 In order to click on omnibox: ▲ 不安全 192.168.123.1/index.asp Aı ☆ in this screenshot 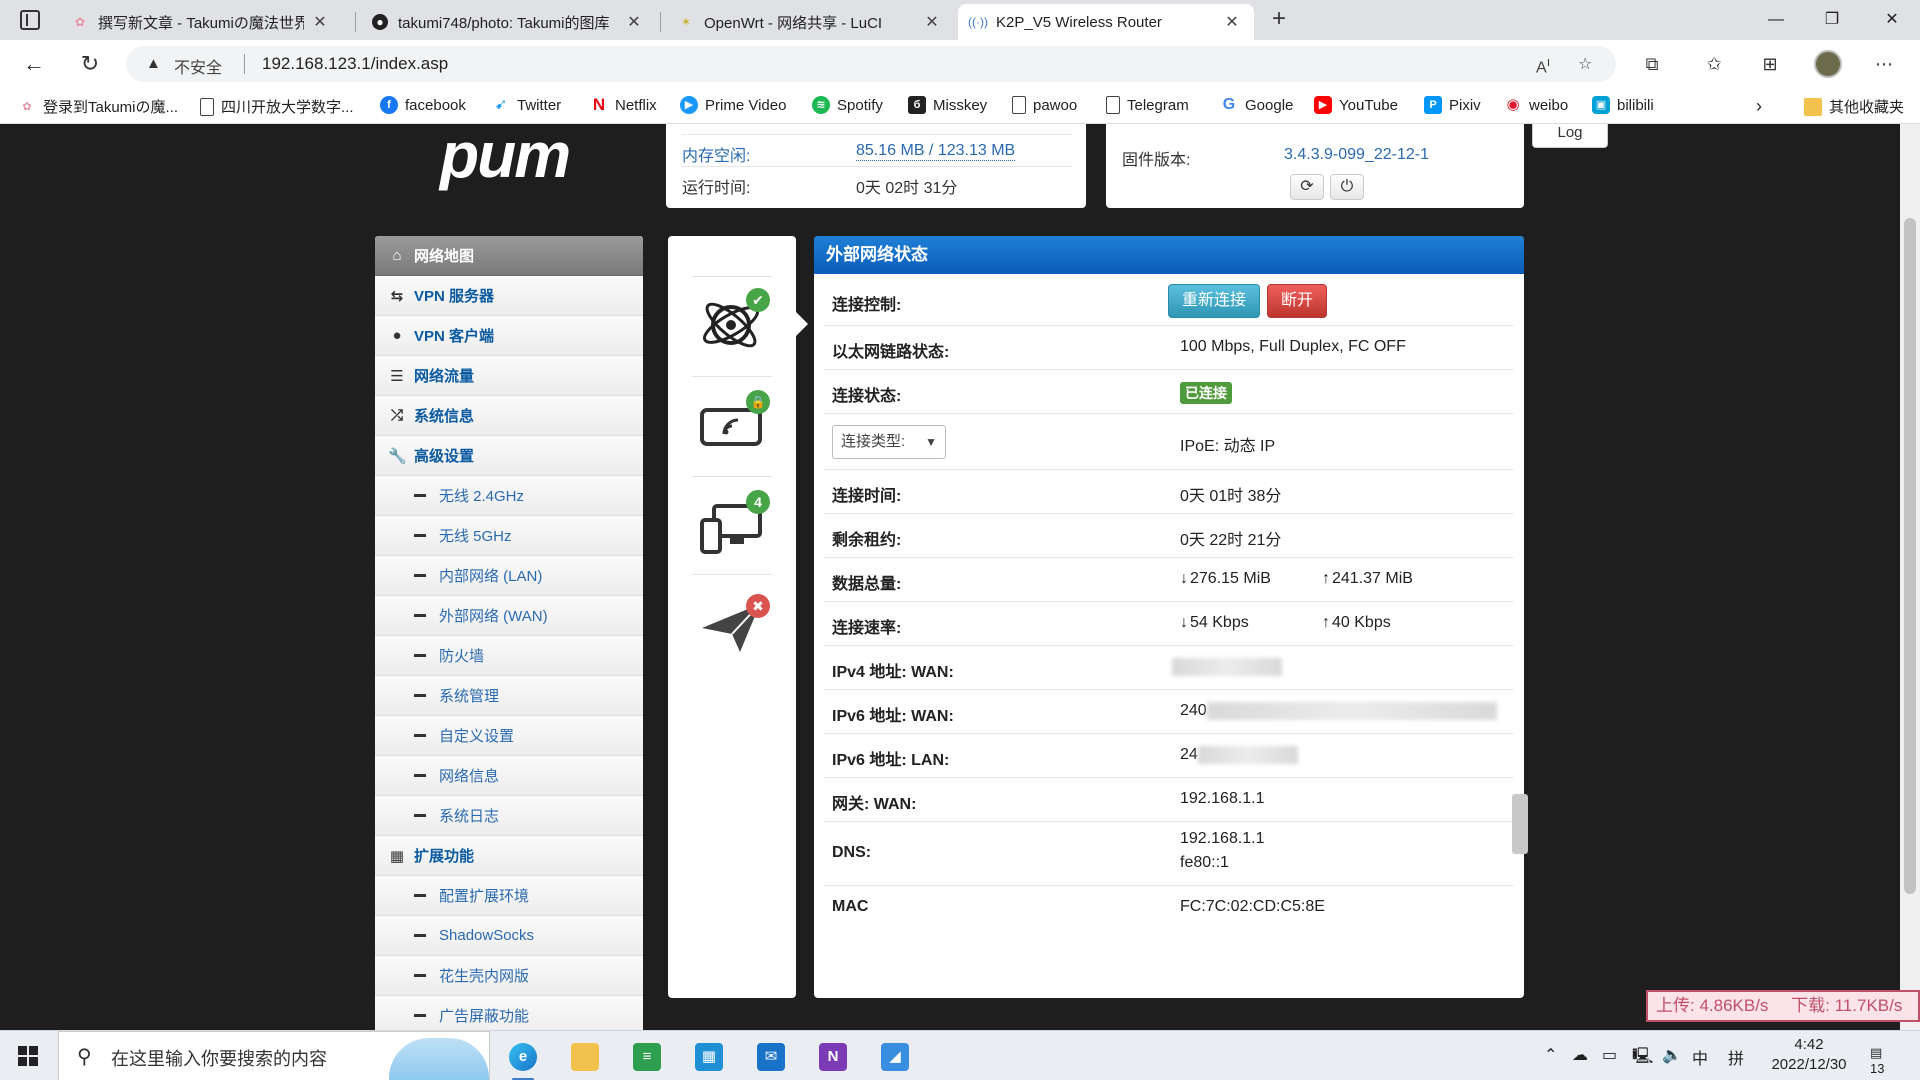, I will do `click(871, 64)`.